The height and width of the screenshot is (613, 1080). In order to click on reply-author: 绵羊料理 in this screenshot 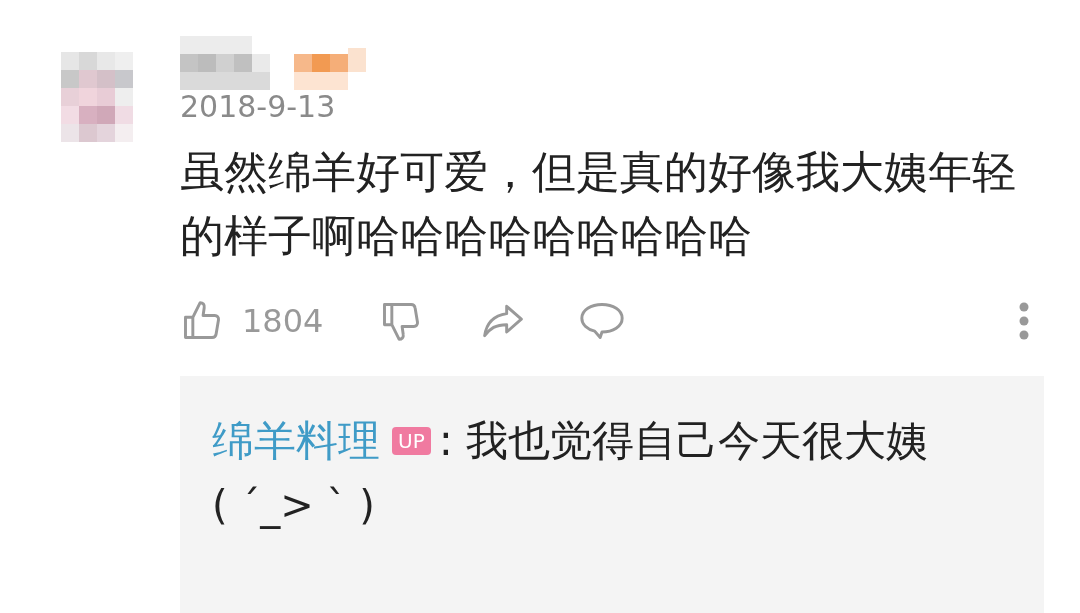, I will do `click(296, 441)`.